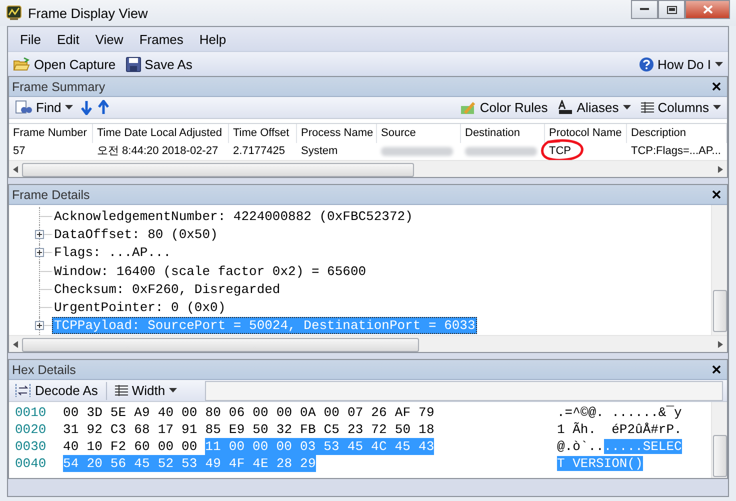 The image size is (736, 501). Describe the element at coordinates (167, 289) in the screenshot. I see `tree-item: Checksum: 0xF260, Disregarded` at that location.